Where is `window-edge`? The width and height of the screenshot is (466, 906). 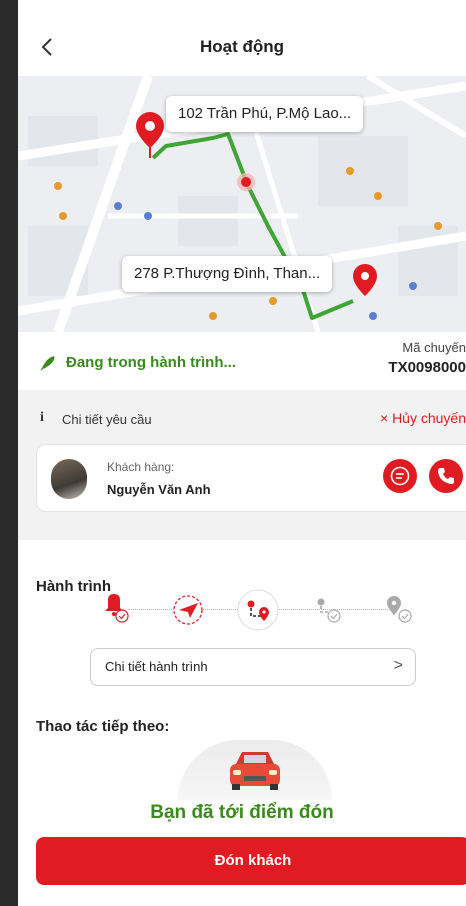 window-edge is located at coordinates (9, 453).